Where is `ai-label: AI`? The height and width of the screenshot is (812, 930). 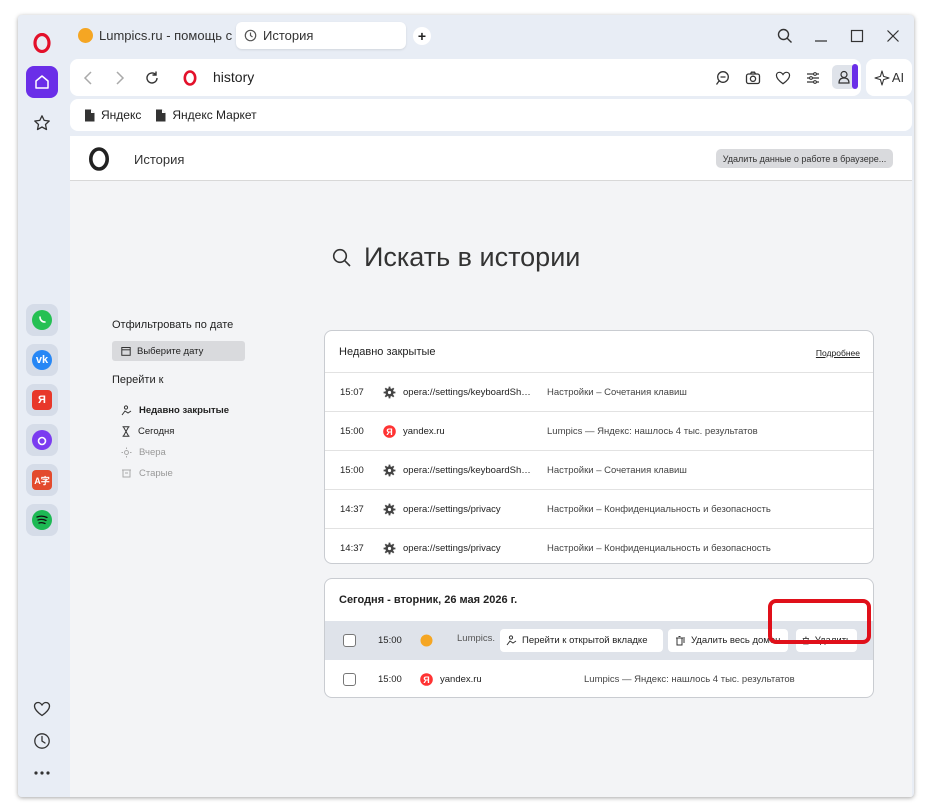
ai-label: AI is located at coordinates (898, 77).